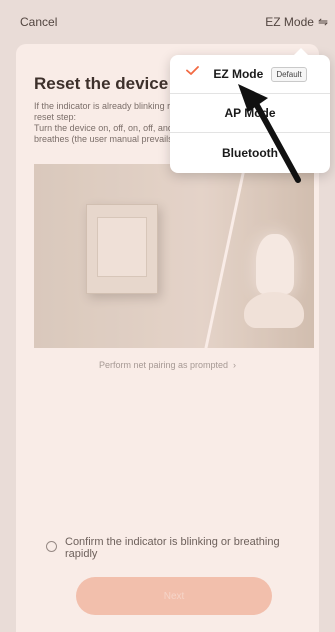 The width and height of the screenshot is (335, 632). Describe the element at coordinates (289, 74) in the screenshot. I see `default-badge: Default` at that location.